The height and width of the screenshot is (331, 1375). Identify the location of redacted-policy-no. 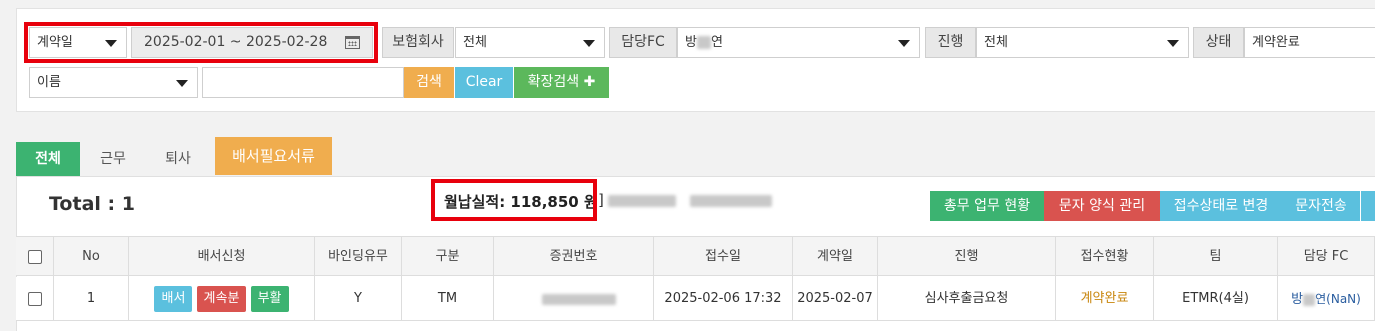
(579, 299).